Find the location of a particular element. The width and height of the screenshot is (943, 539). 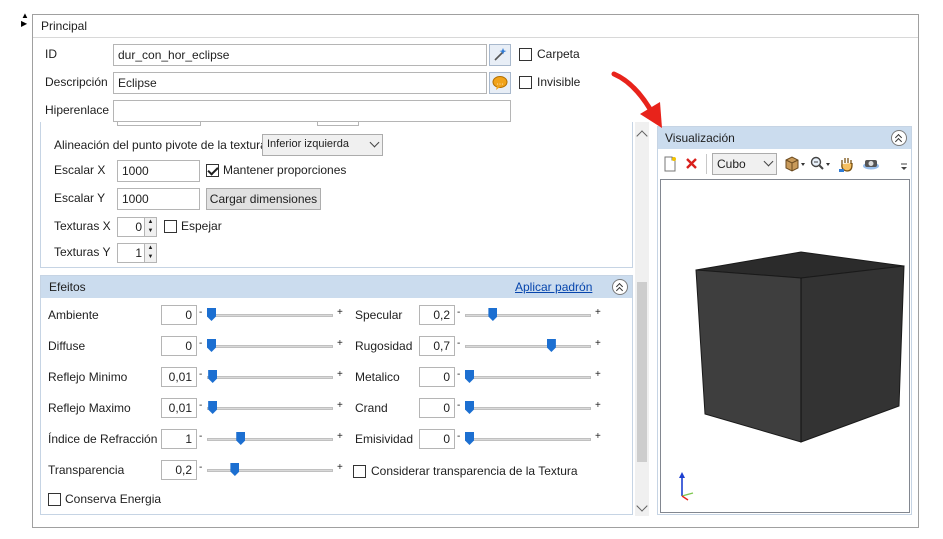

zoom-icon is located at coordinates (821, 164).